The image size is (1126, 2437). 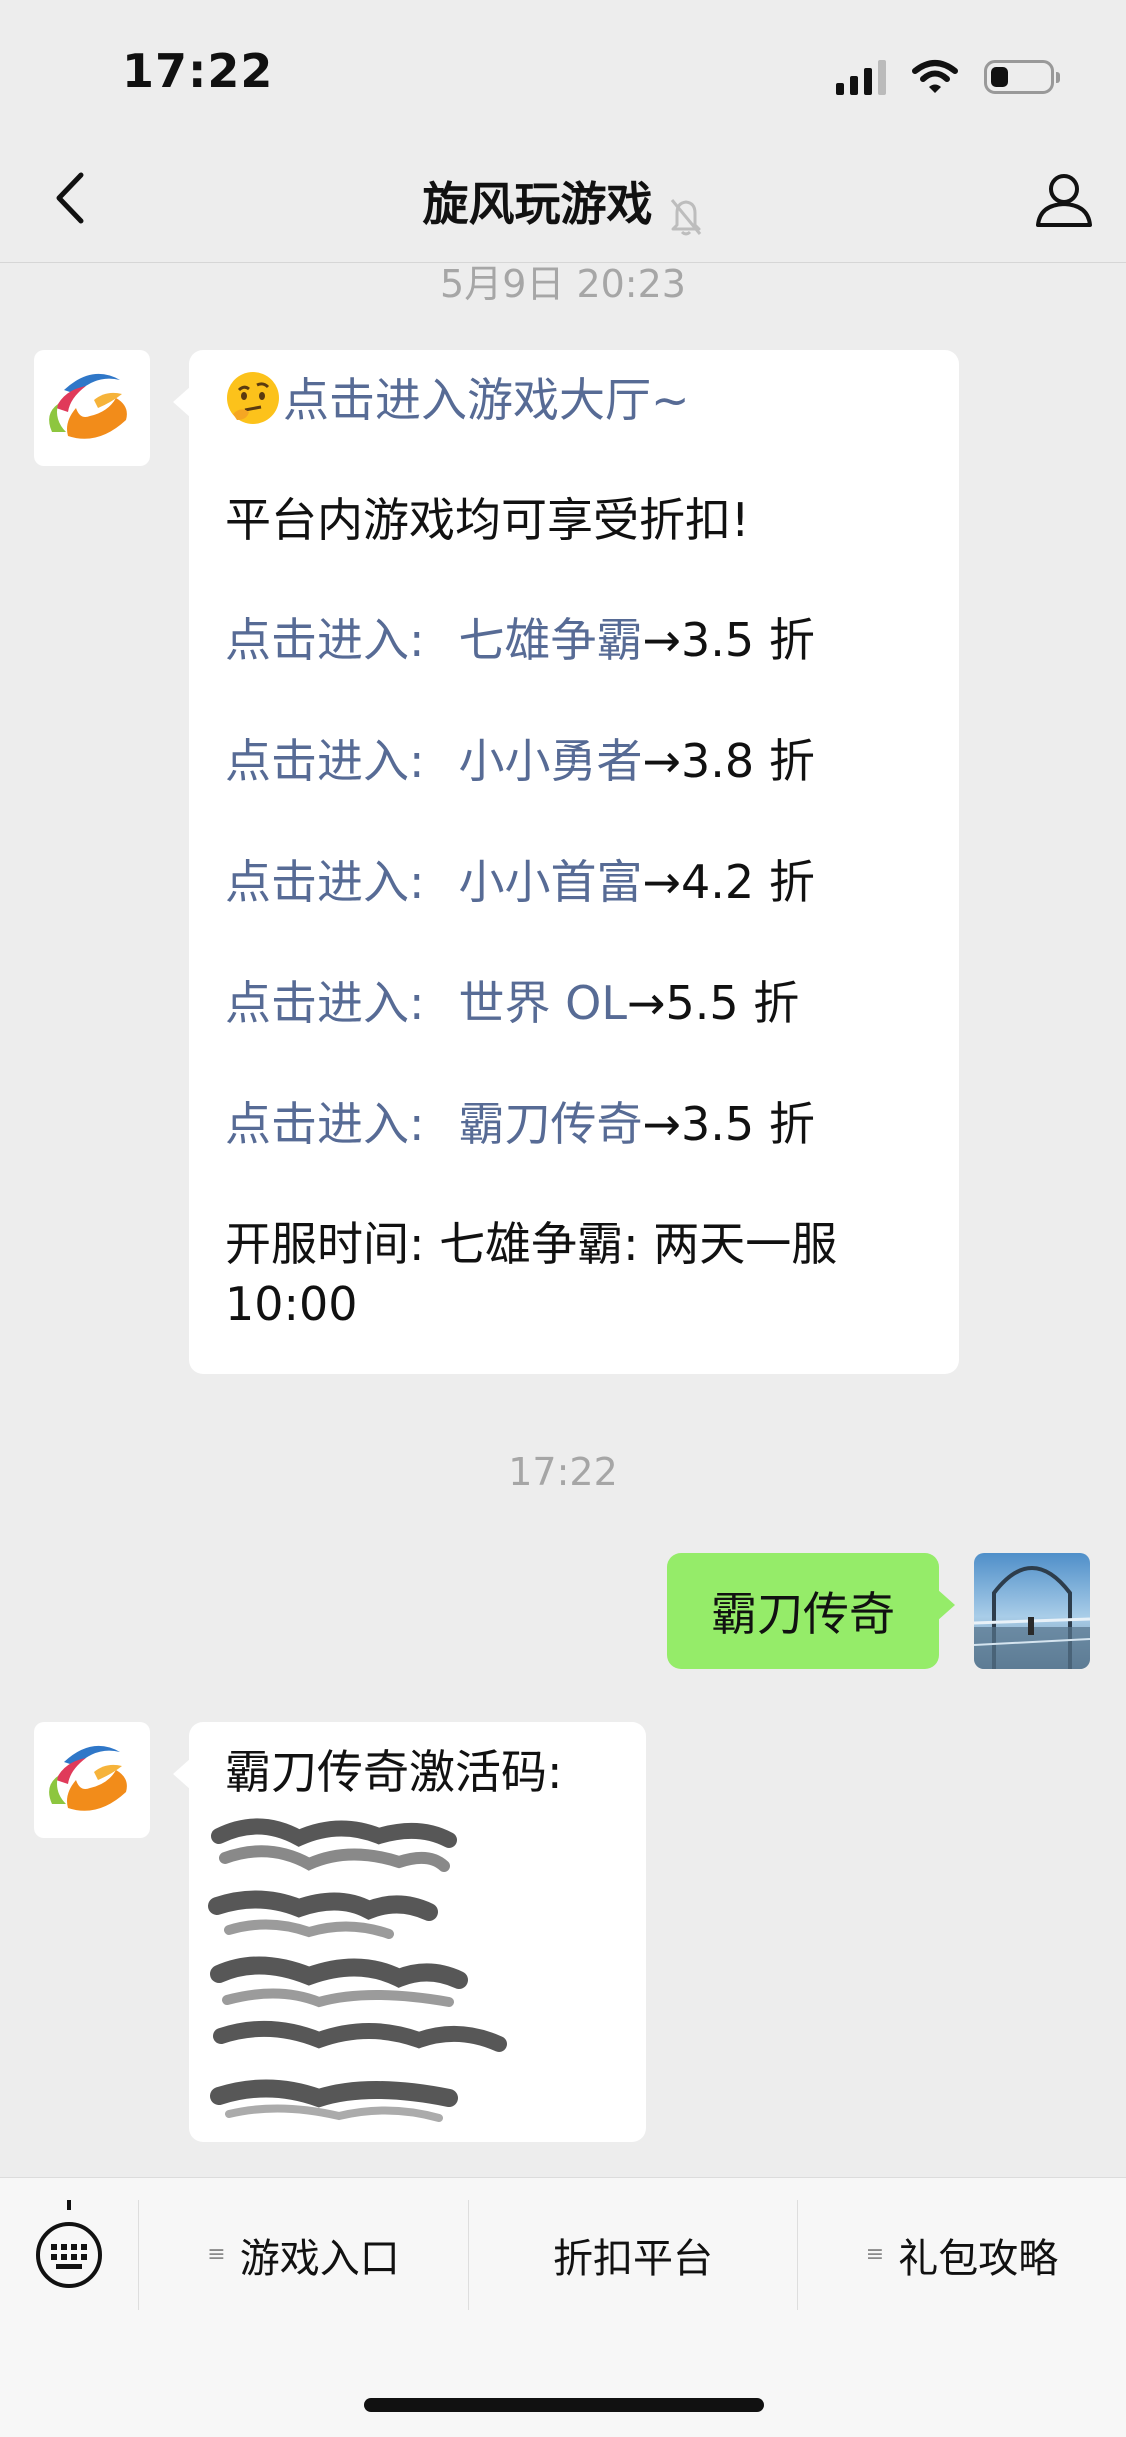 What do you see at coordinates (253, 398) in the screenshot?
I see `thinking-face-icon` at bounding box center [253, 398].